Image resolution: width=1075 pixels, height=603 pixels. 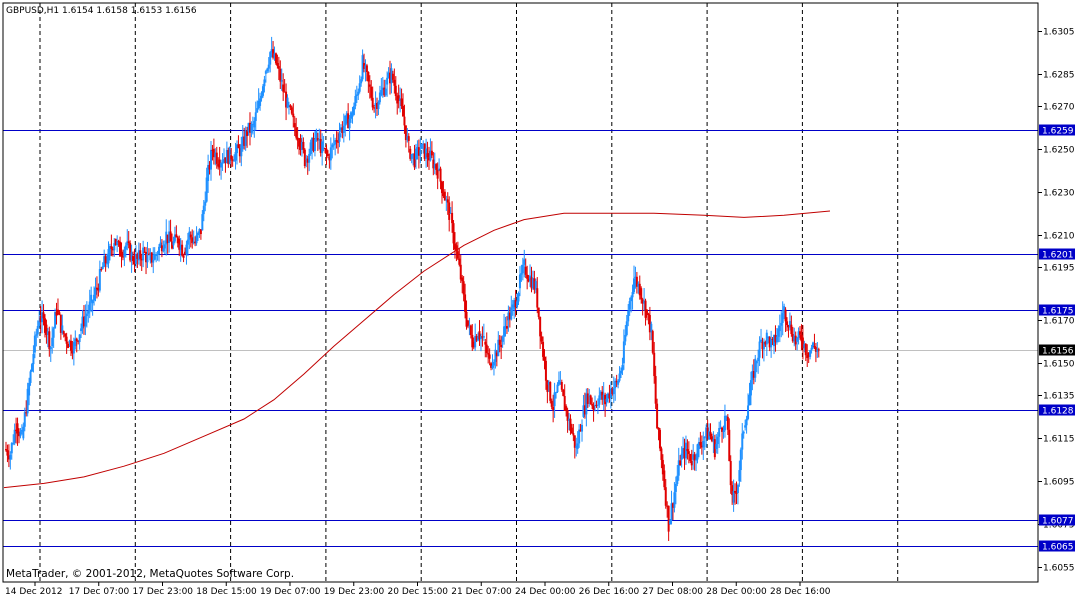 I want to click on price-tick-label: 1.6285, so click(x=1059, y=76).